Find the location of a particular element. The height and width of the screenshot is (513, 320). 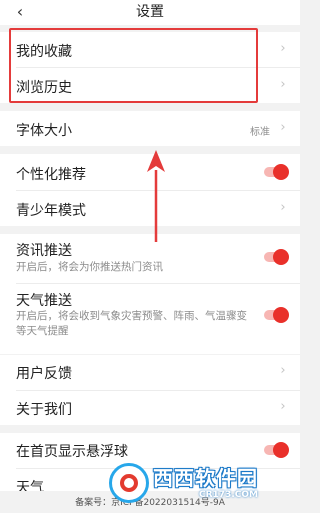

group-home: 在首页显示悬浮球 天气 is located at coordinates (150, 464).